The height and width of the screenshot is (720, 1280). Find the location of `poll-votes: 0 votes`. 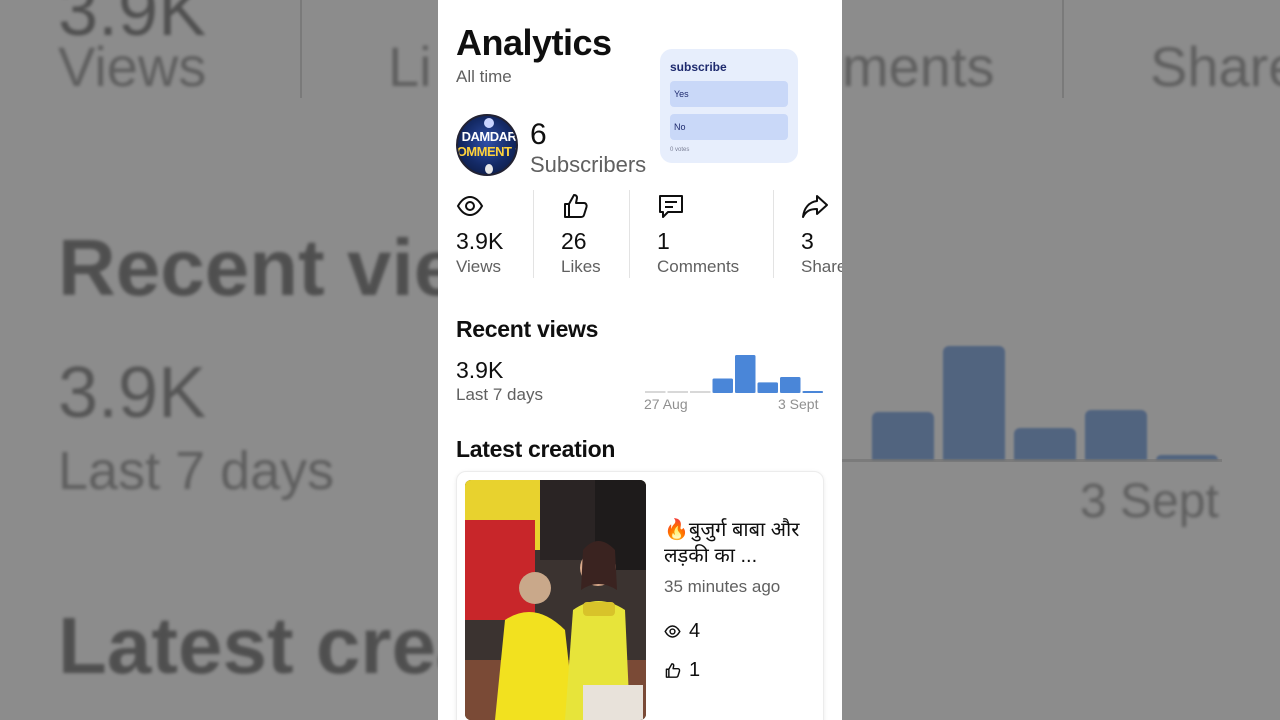

poll-votes: 0 votes is located at coordinates (680, 150).